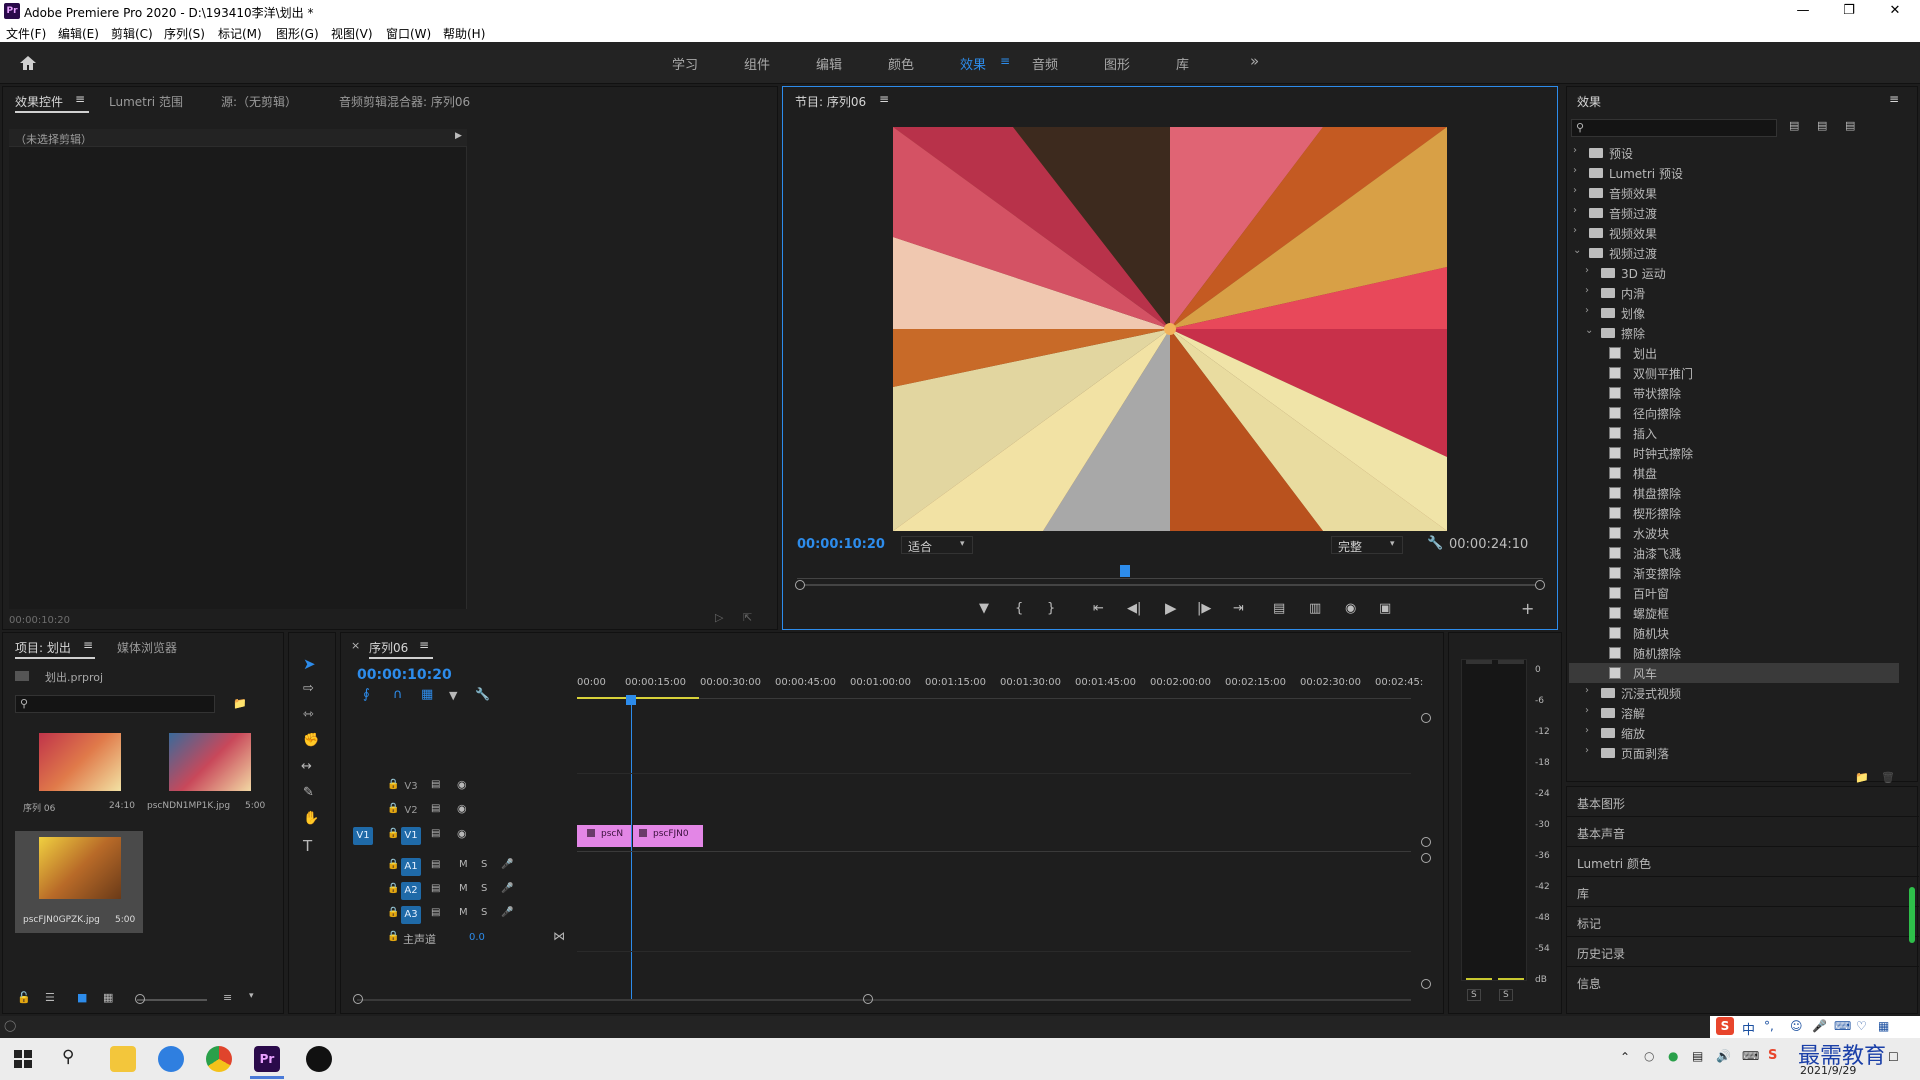  Describe the element at coordinates (484, 864) in the screenshot. I see `solo-button: S` at that location.